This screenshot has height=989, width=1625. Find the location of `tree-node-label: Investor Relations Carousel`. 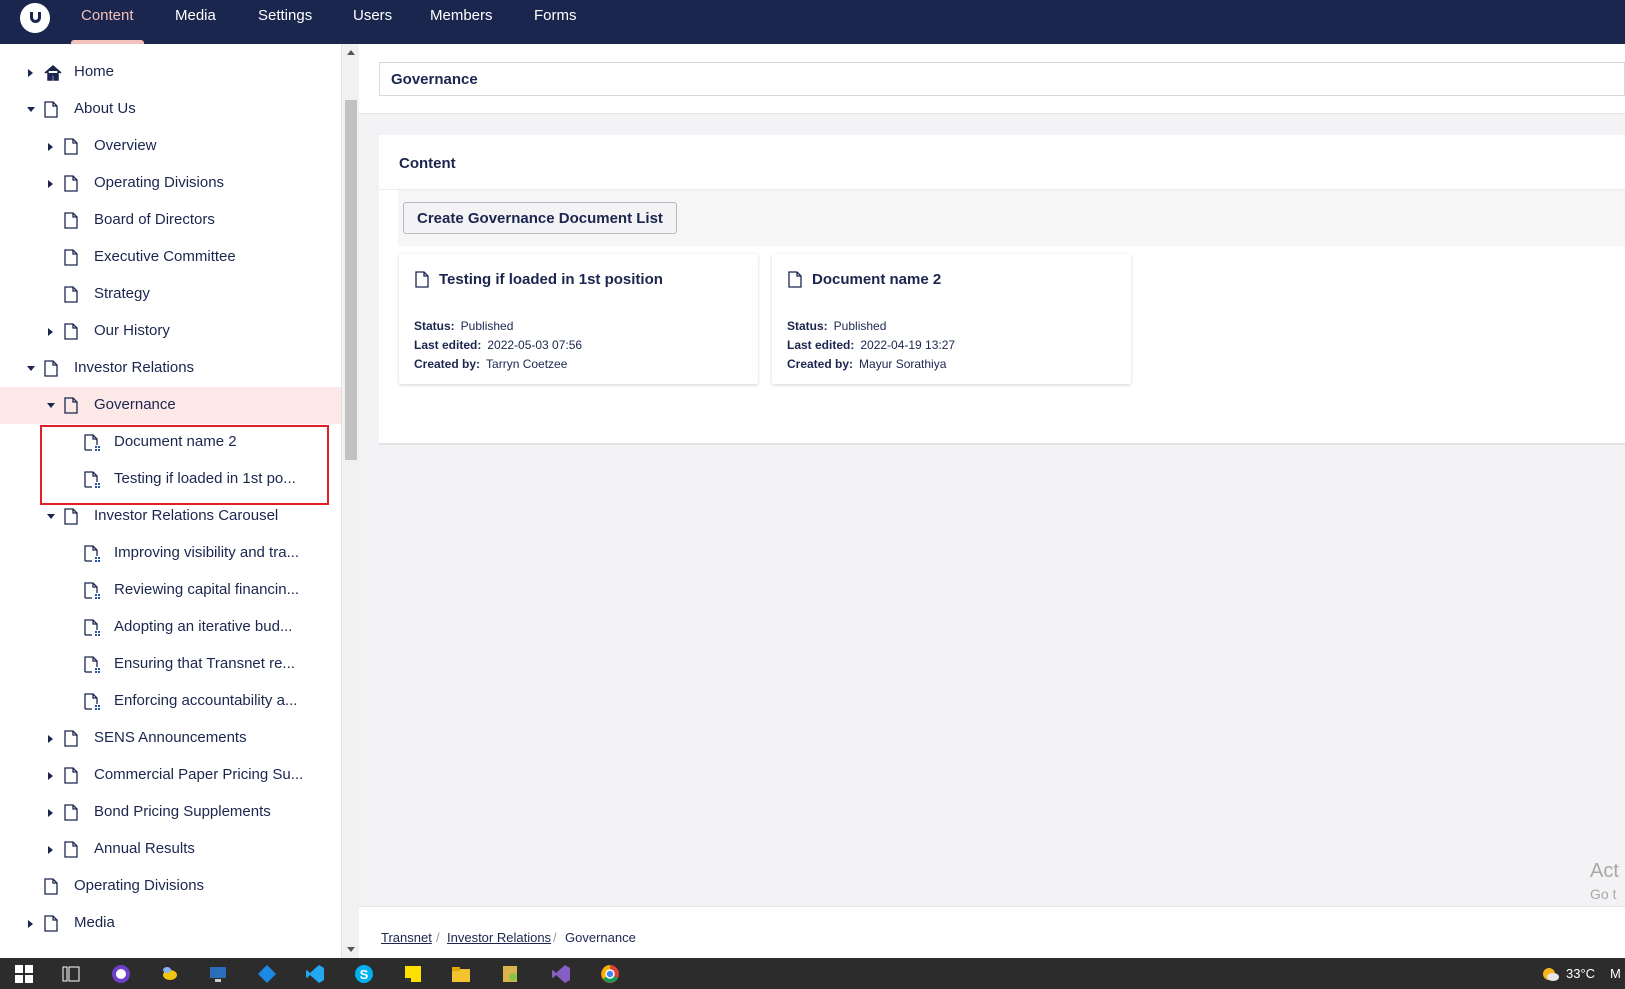

tree-node-label: Investor Relations Carousel is located at coordinates (186, 515).